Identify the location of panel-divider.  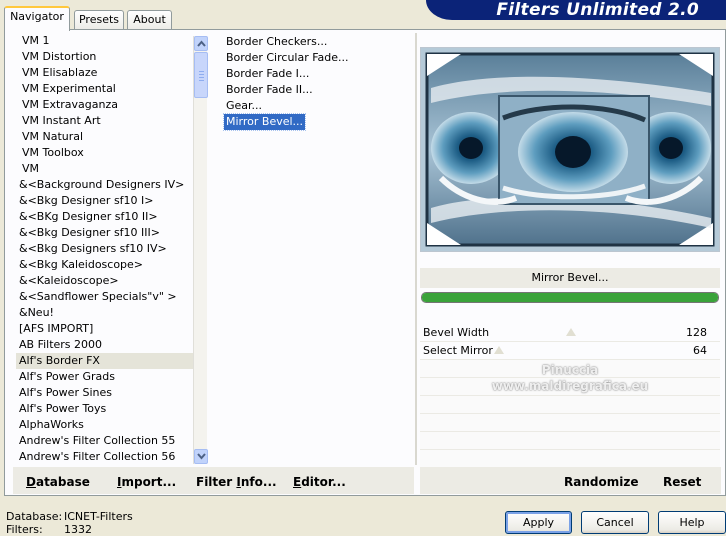
(416, 249).